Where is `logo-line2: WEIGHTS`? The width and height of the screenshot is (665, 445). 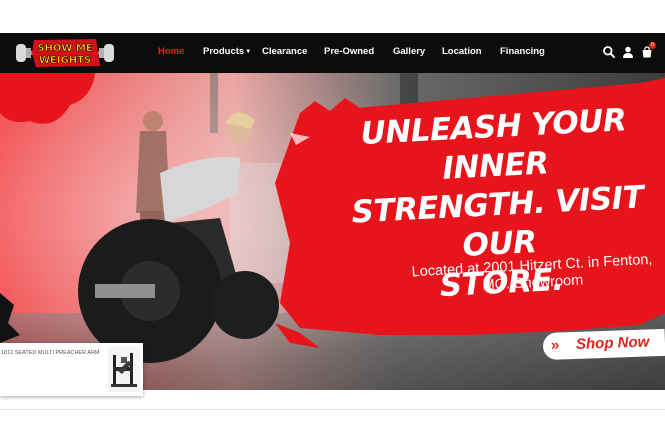 logo-line2: WEIGHTS is located at coordinates (65, 60).